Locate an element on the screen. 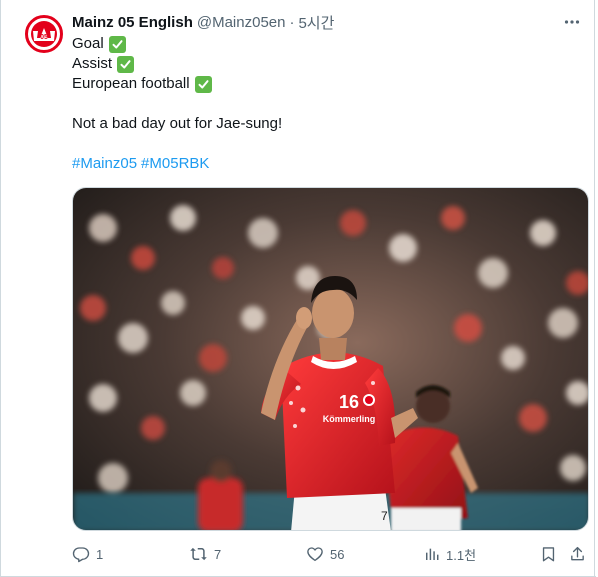  frame-border-left is located at coordinates (0, 288).